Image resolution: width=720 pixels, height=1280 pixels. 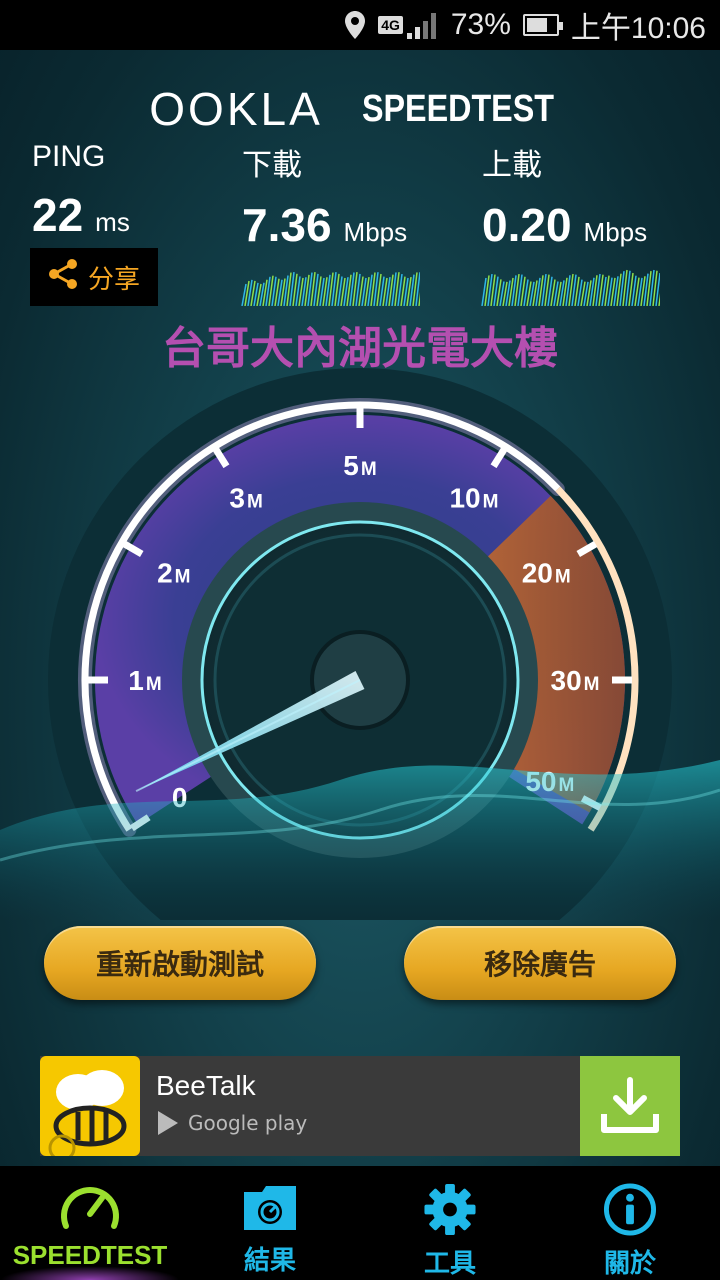 What do you see at coordinates (512, 165) in the screenshot?
I see `upload-label: 上載` at bounding box center [512, 165].